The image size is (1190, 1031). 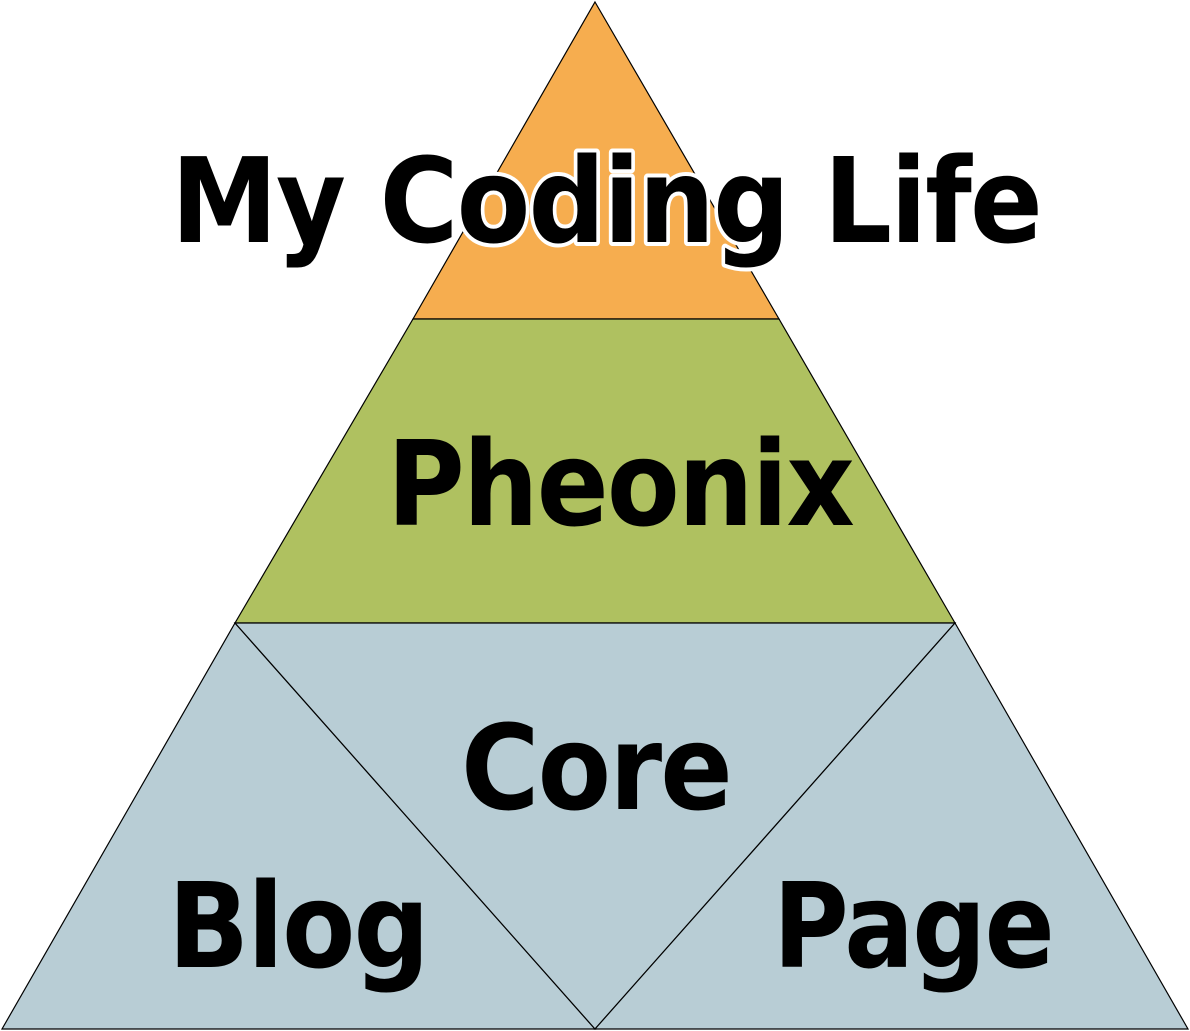 What do you see at coordinates (298, 926) in the screenshot?
I see `blog-label: Blog` at bounding box center [298, 926].